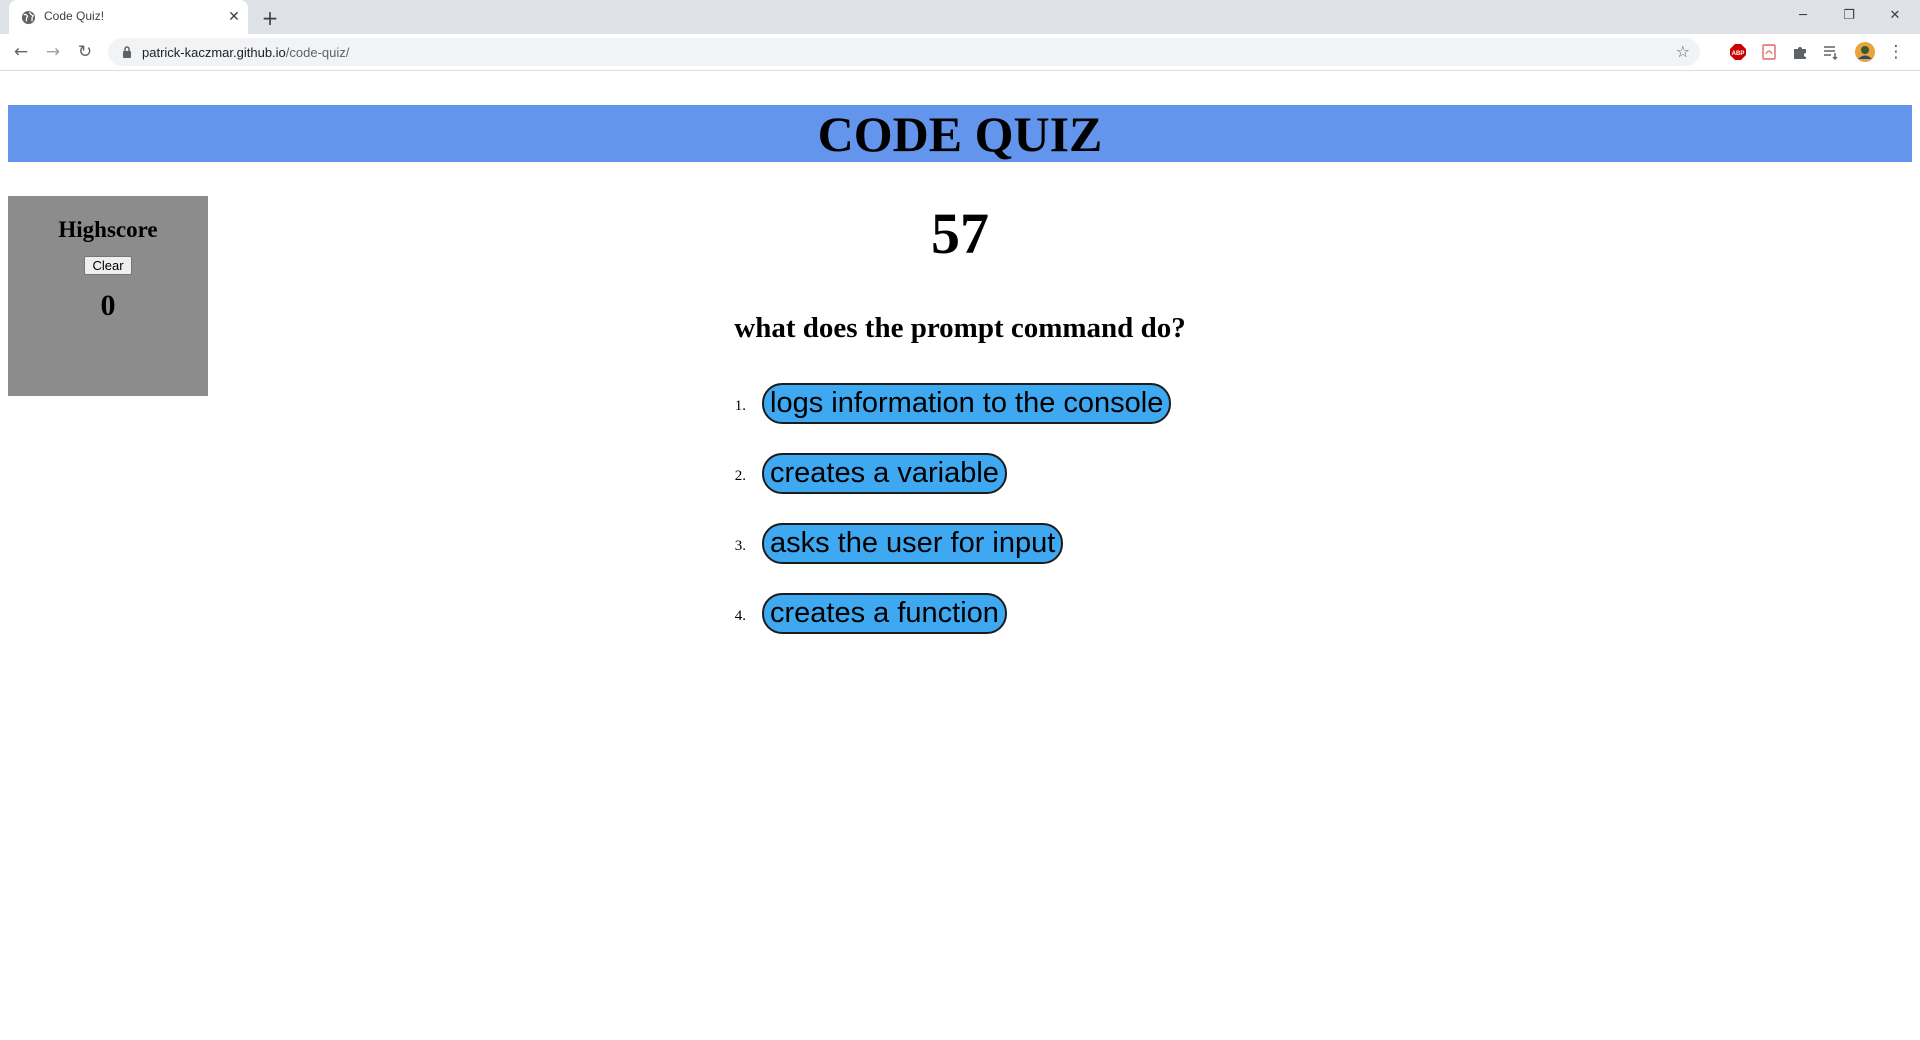  I want to click on answer-button-2: creates a variable, so click(884, 473).